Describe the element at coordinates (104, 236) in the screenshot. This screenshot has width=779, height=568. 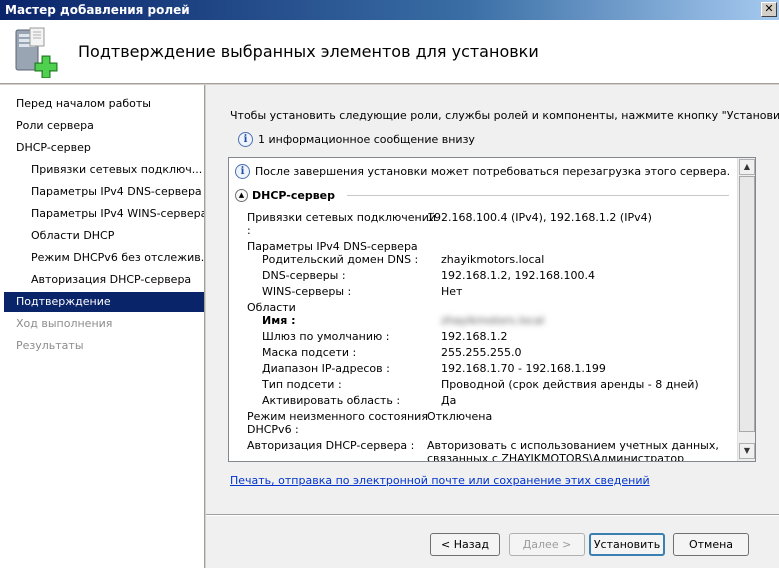
I see `nav-item-dhcp-scopes: Области DHCP` at that location.